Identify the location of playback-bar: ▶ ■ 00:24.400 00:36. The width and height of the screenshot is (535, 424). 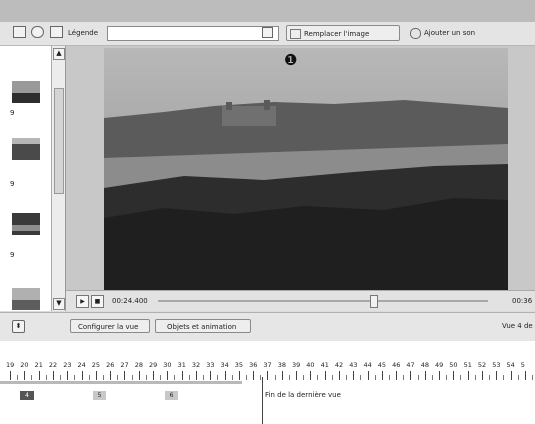
(300, 300).